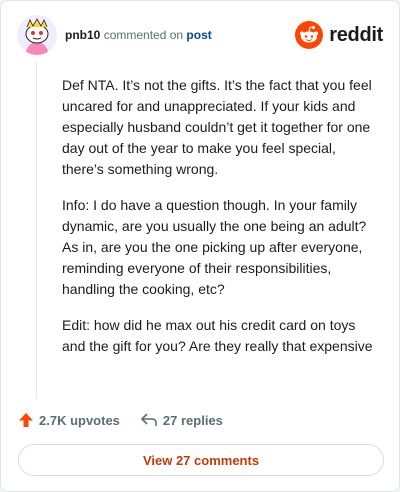 The height and width of the screenshot is (492, 400). I want to click on commented-on-text: commented on, so click(143, 35).